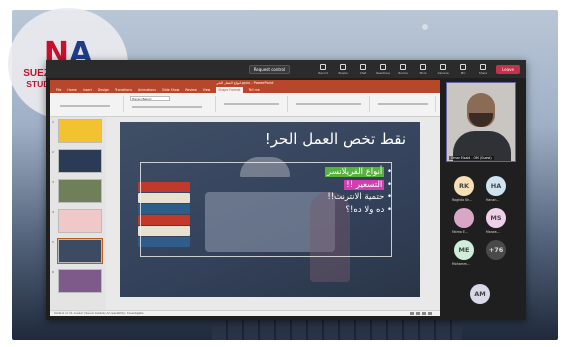 The width and height of the screenshot is (566, 347). What do you see at coordinates (508, 69) in the screenshot?
I see `leave-button: Leave` at bounding box center [508, 69].